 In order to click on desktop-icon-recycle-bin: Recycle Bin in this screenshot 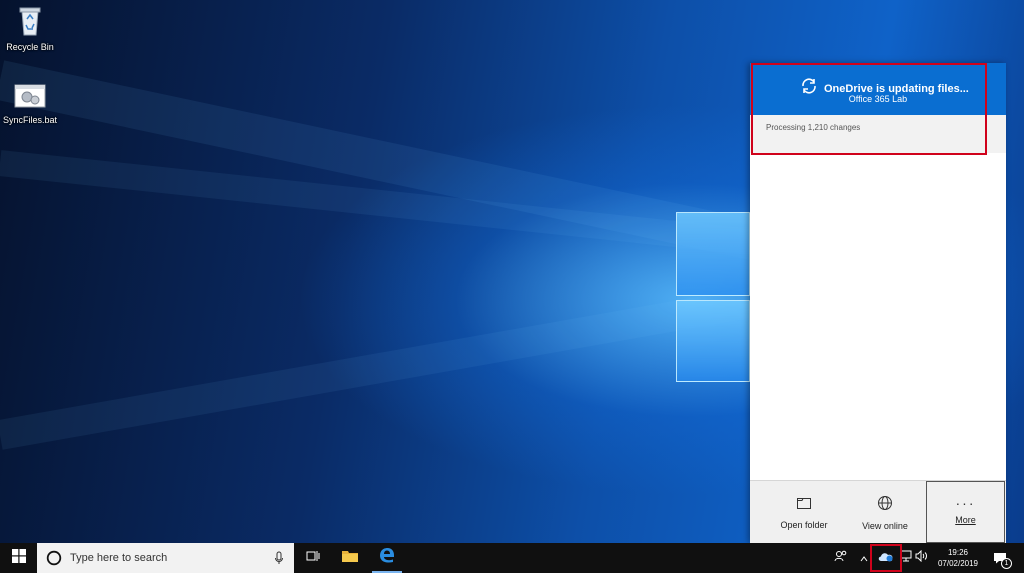, I will do `click(30, 28)`.